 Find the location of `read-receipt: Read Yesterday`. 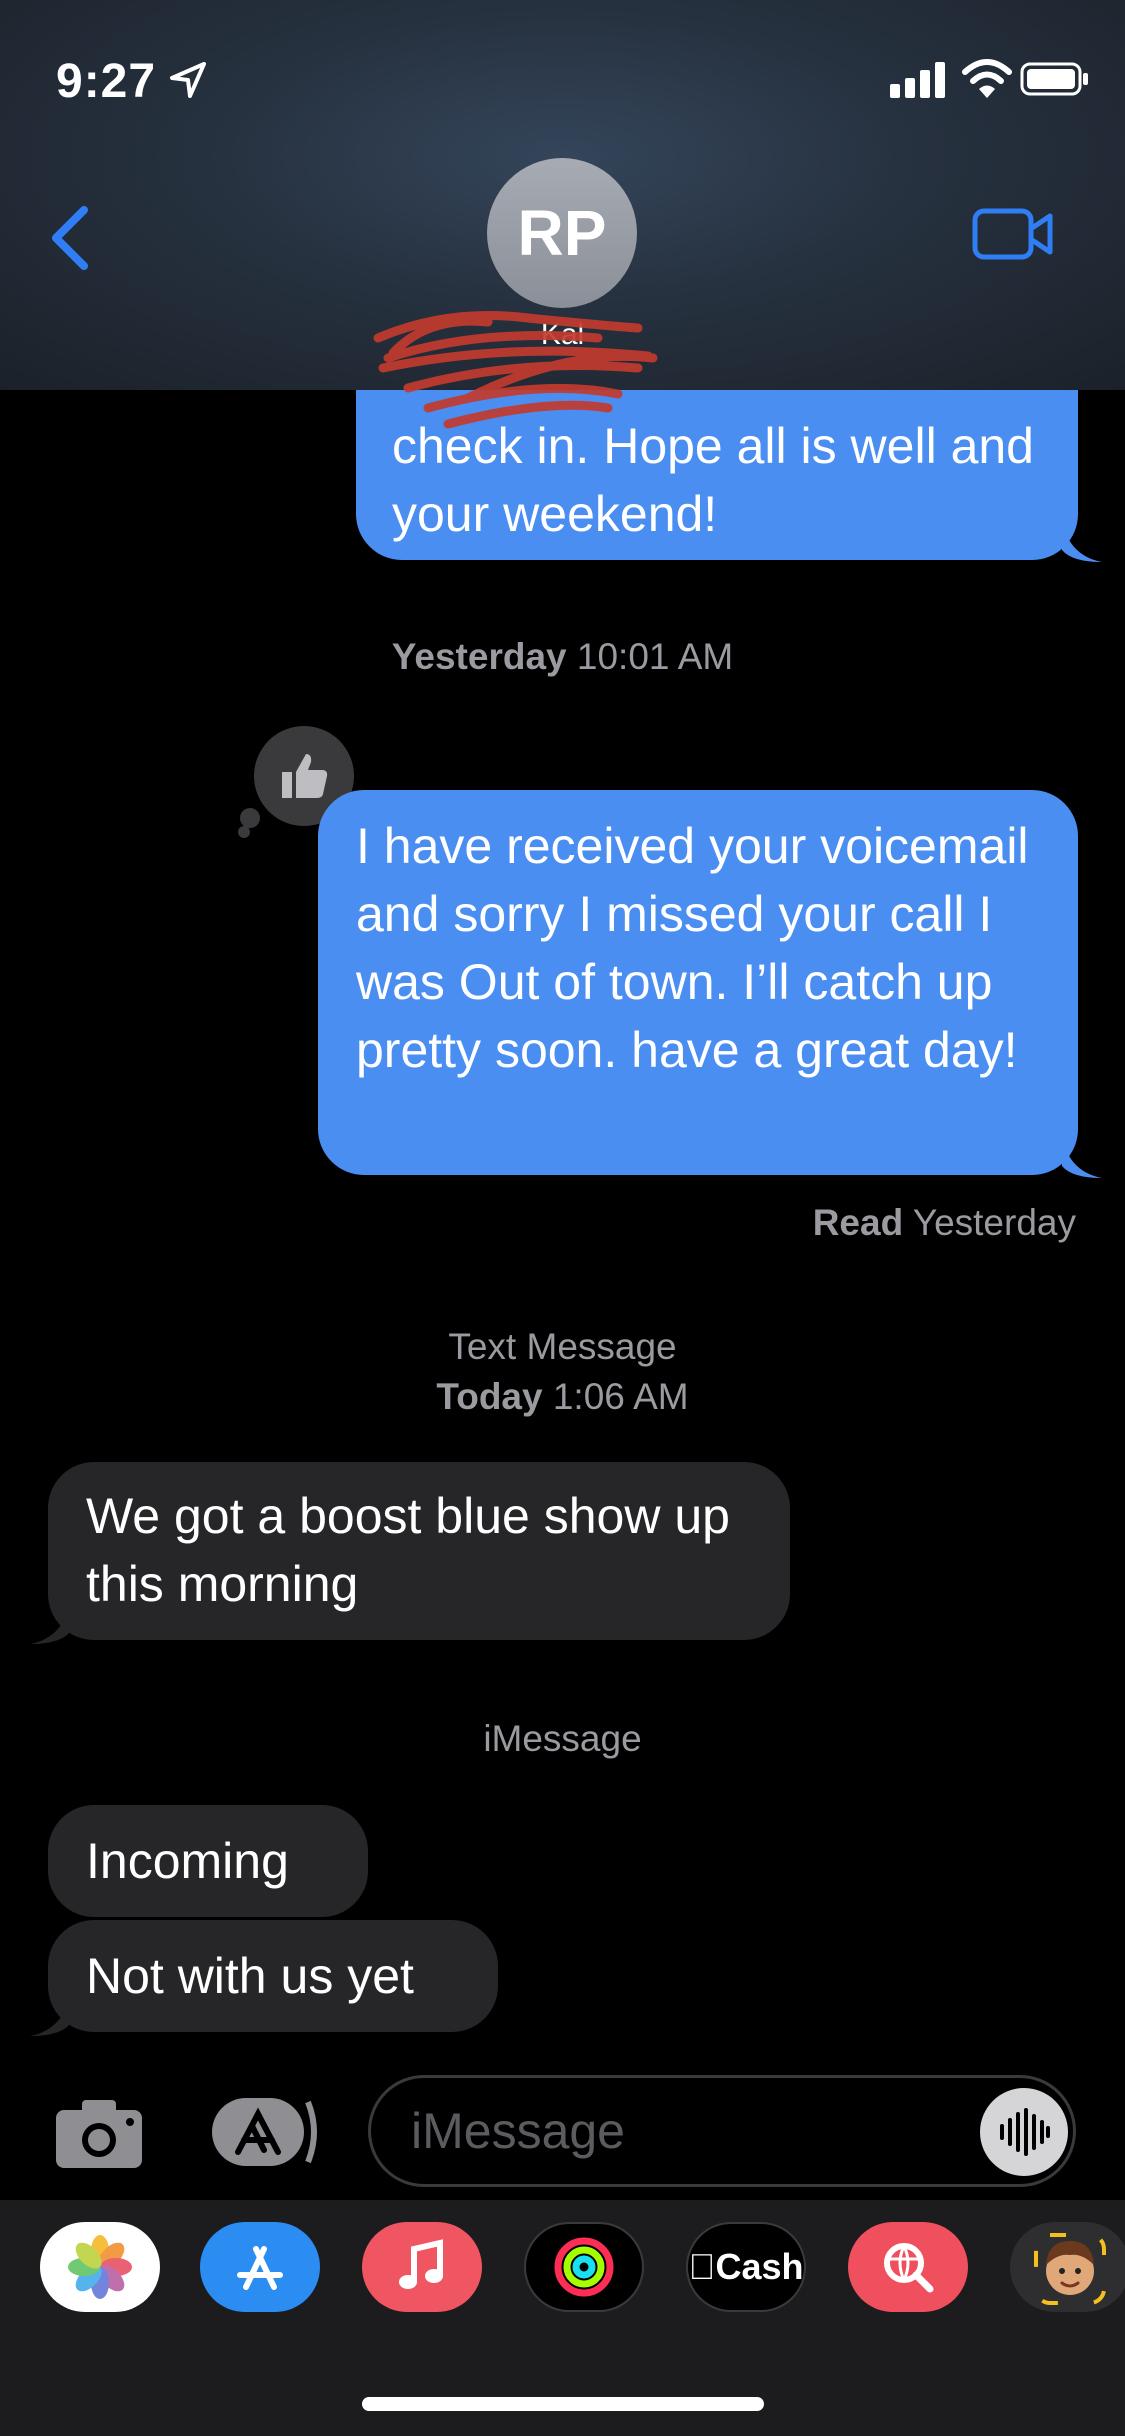

read-receipt: Read Yesterday is located at coordinates (838, 1223).